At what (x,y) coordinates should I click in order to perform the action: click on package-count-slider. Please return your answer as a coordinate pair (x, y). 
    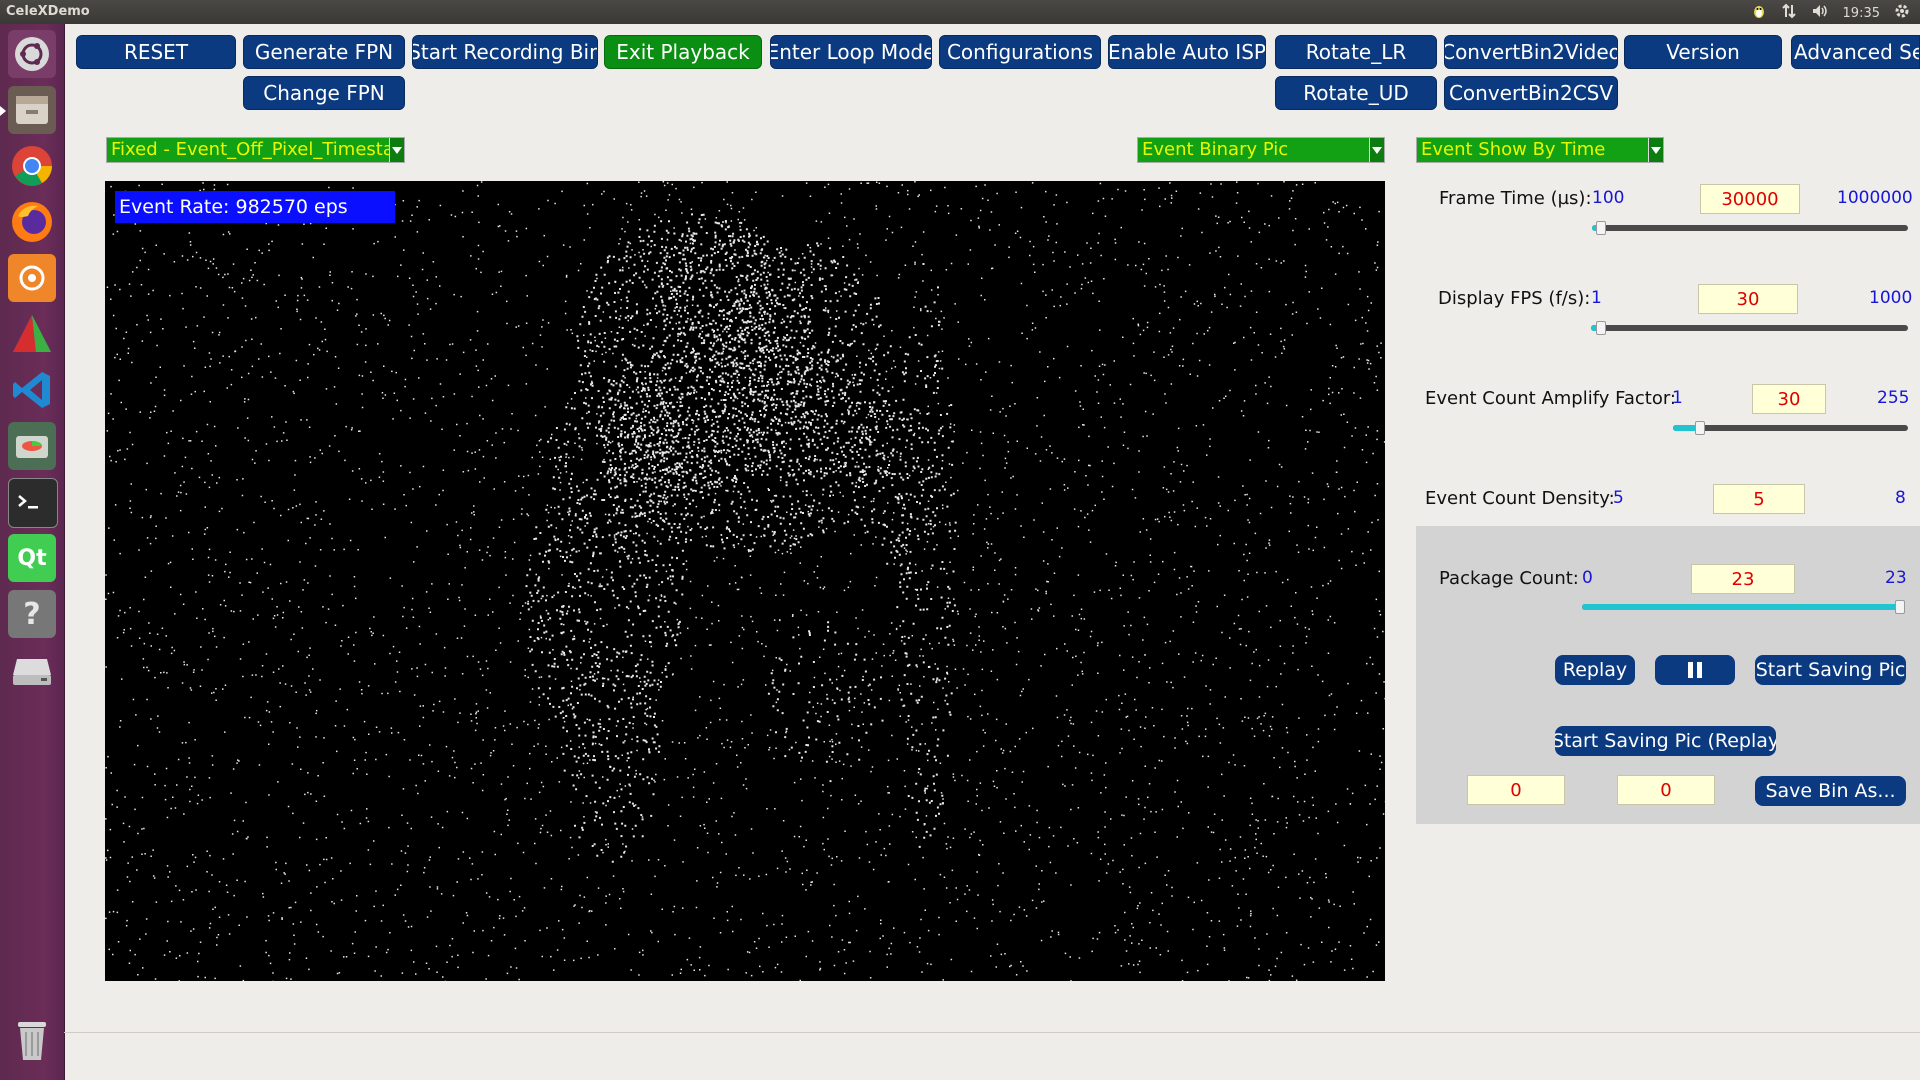
    Looking at the image, I should click on (1743, 607).